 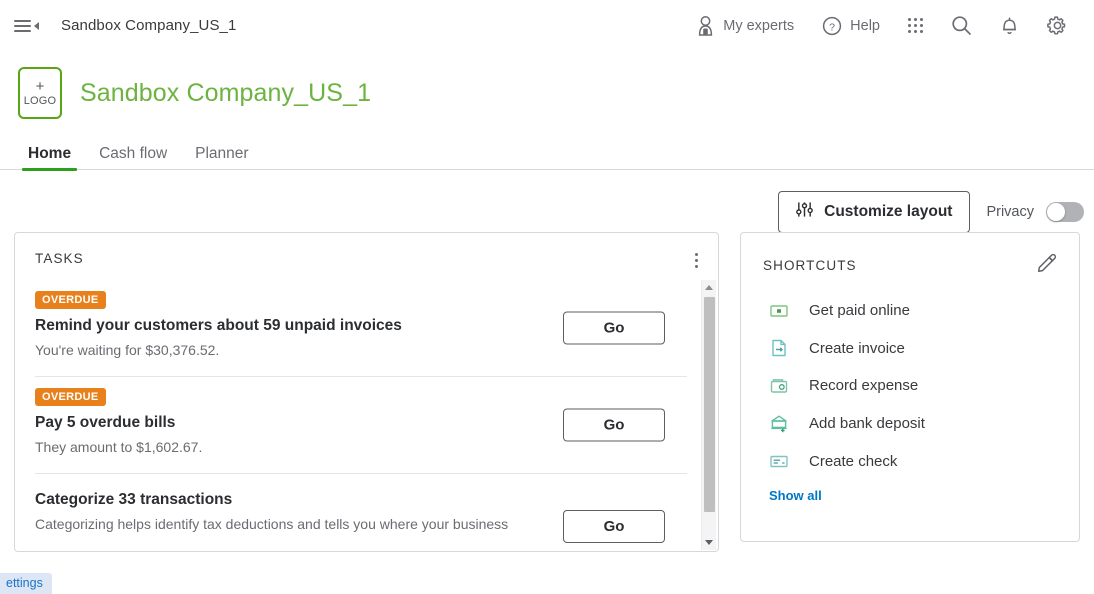 I want to click on topbar-company-title: Sandbox Company_US_1, so click(x=149, y=25).